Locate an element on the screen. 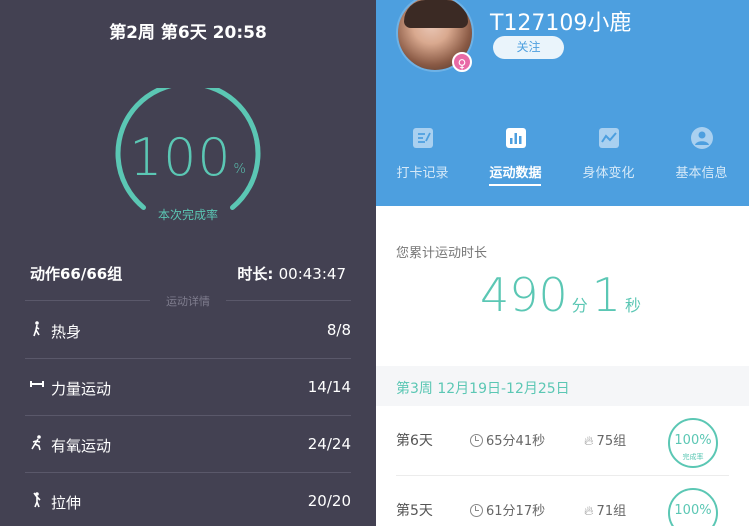 This screenshot has height=526, width=749. female-icon: ♀ is located at coordinates (462, 62).